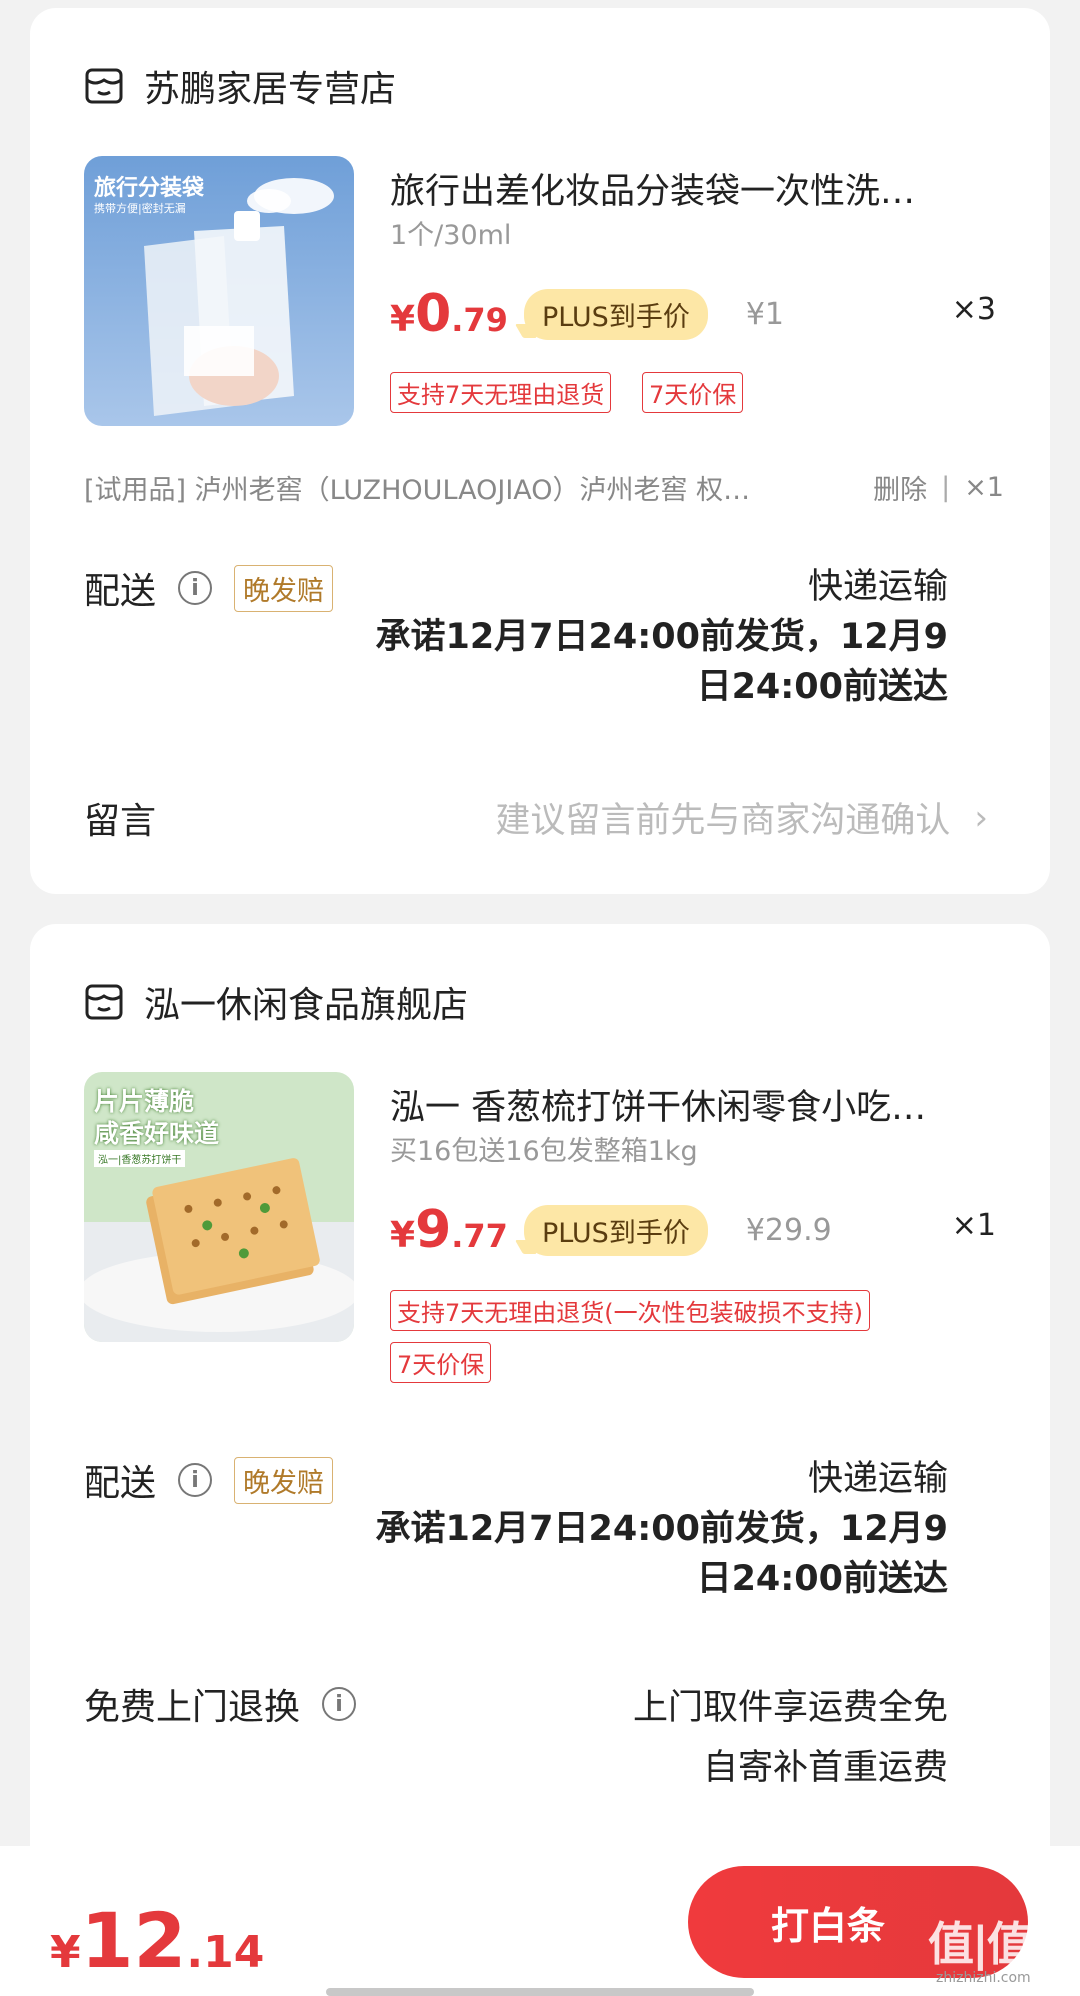 Image resolution: width=1080 pixels, height=1996 pixels. What do you see at coordinates (133, 1940) in the screenshot?
I see `total-integer: 12` at bounding box center [133, 1940].